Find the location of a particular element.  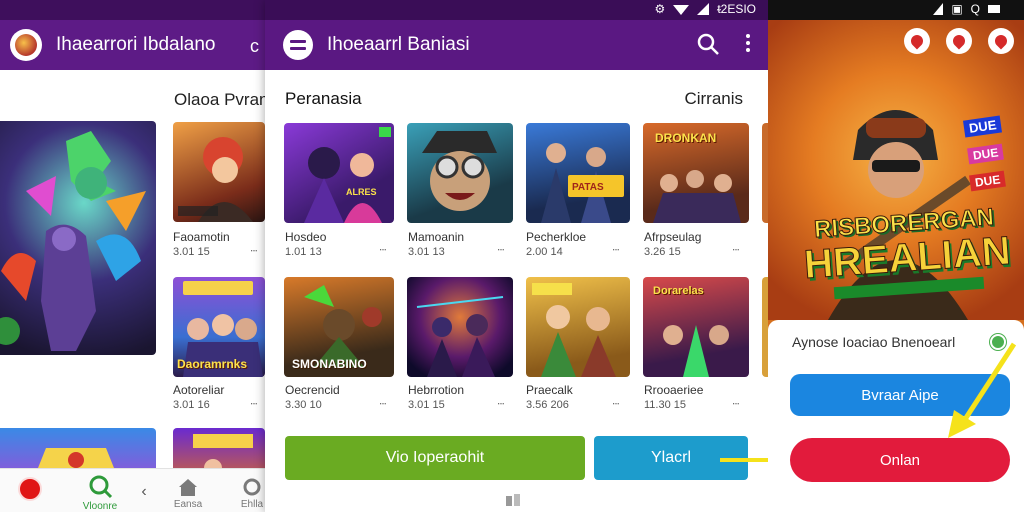

game-banner: Dorarelas is located at coordinates (678, 291).